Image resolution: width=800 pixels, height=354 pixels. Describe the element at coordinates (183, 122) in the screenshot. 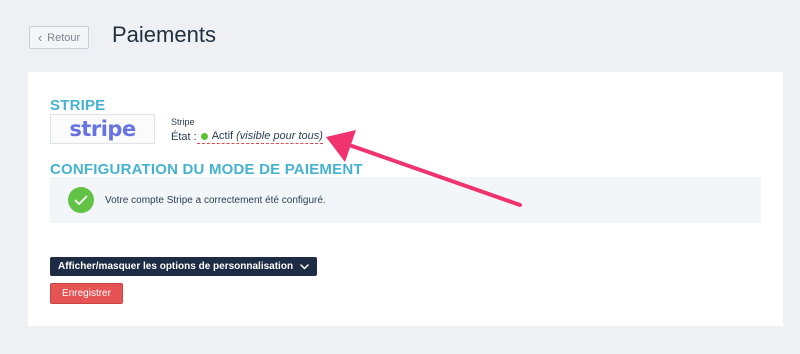

I see `provider-name: Stripe` at that location.